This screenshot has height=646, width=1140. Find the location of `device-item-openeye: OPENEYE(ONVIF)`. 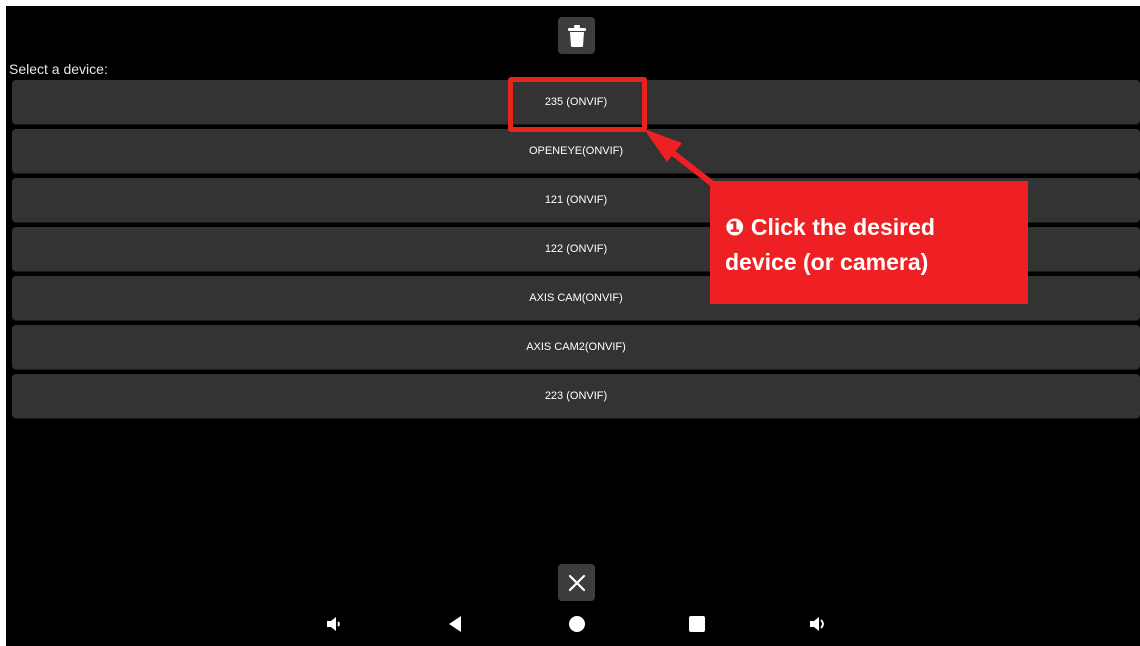

device-item-openeye: OPENEYE(ONVIF) is located at coordinates (576, 151).